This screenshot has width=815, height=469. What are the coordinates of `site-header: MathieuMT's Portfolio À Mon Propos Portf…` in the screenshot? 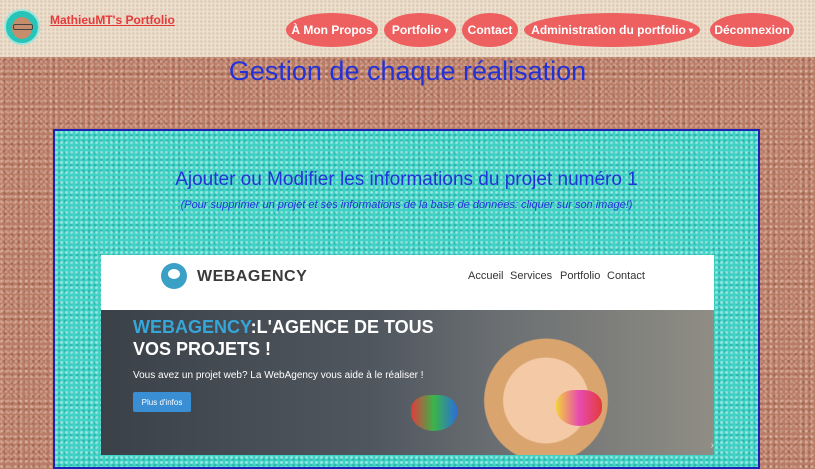 It's located at (407, 28).